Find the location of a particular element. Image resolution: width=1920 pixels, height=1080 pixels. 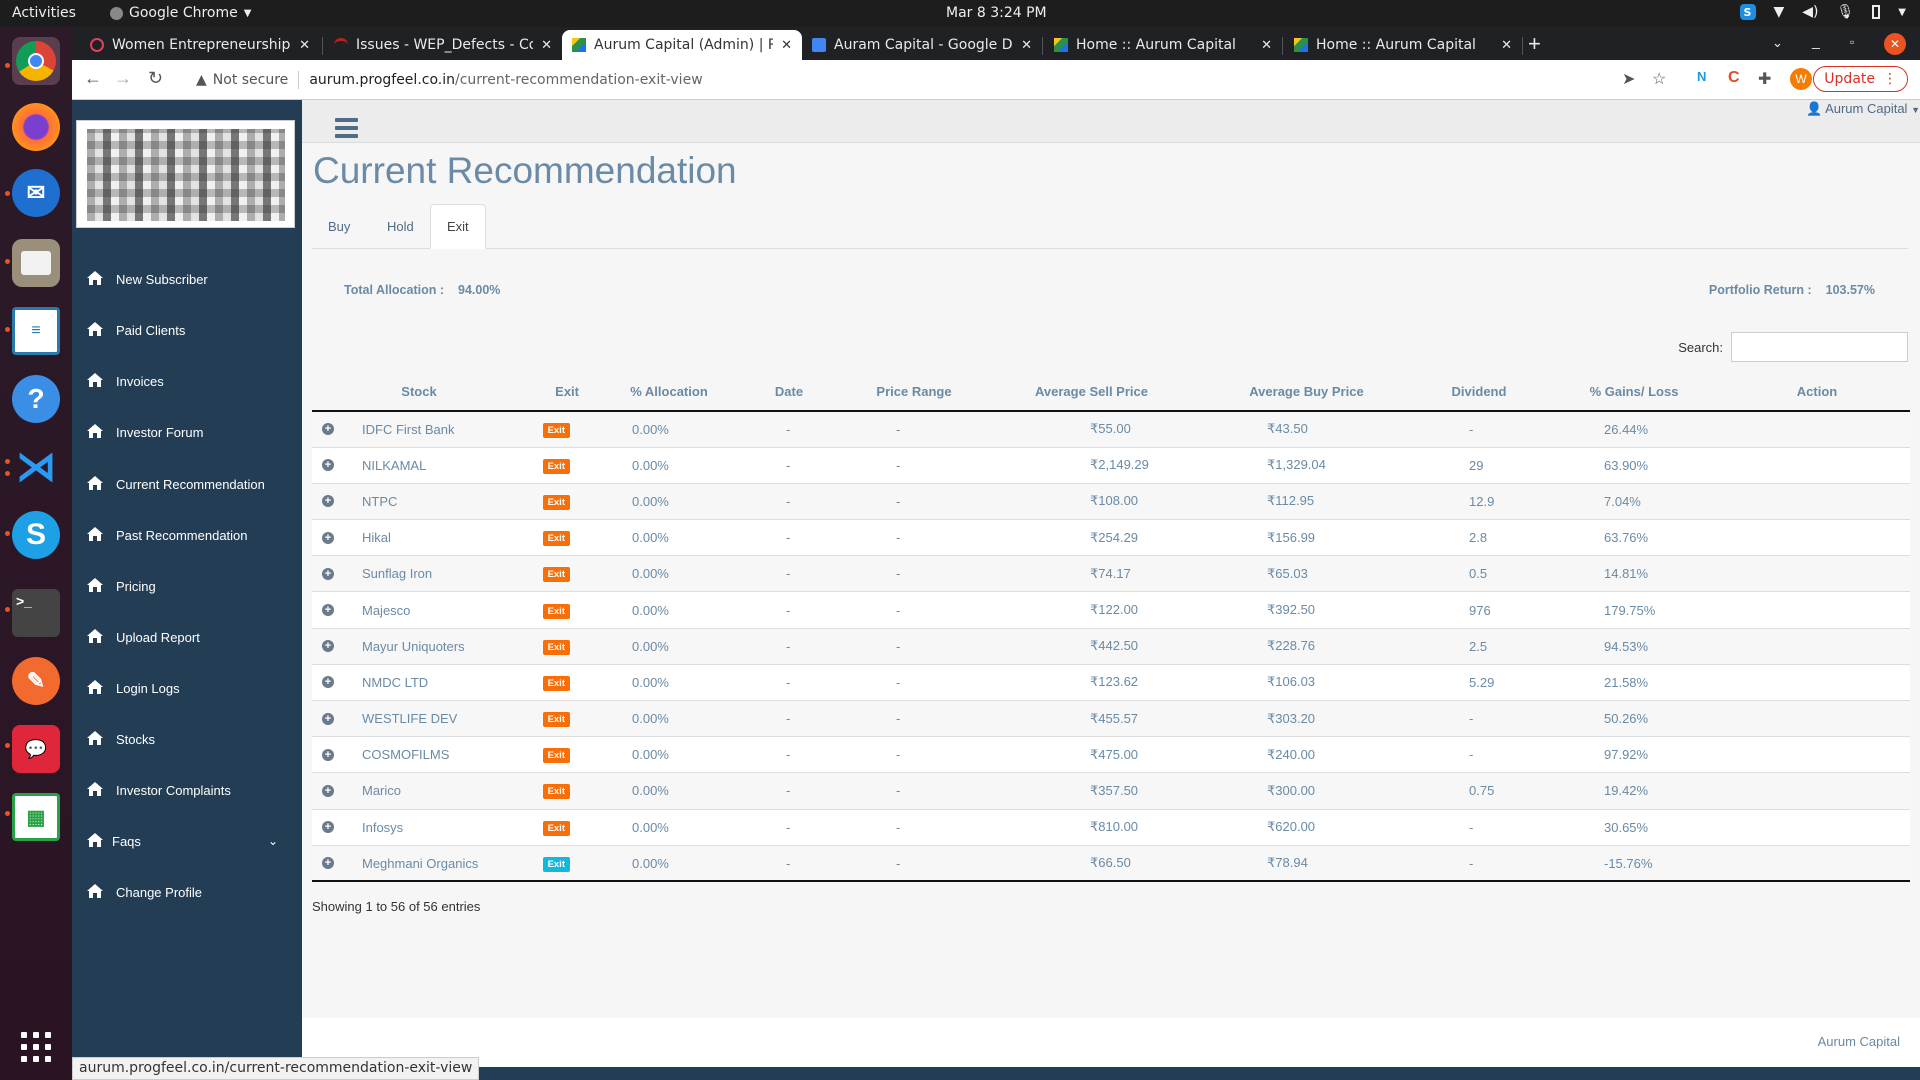

new-tab-button: + is located at coordinates (1534, 44).